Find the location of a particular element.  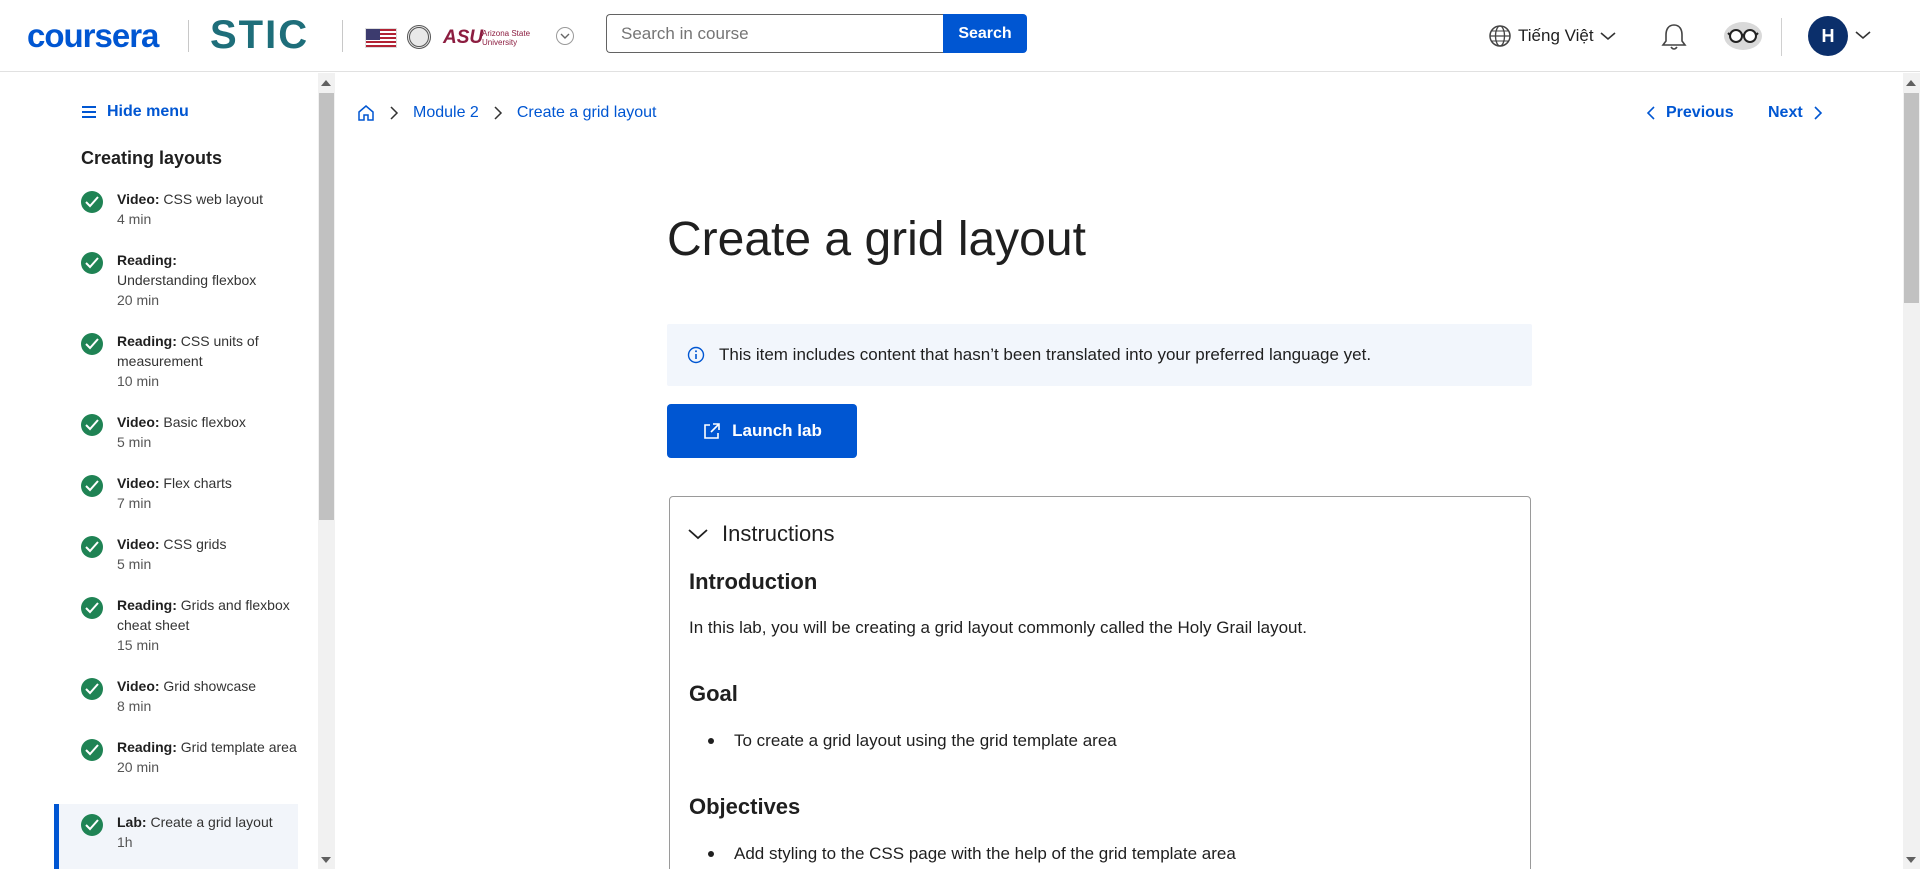

home-icon is located at coordinates (366, 113).